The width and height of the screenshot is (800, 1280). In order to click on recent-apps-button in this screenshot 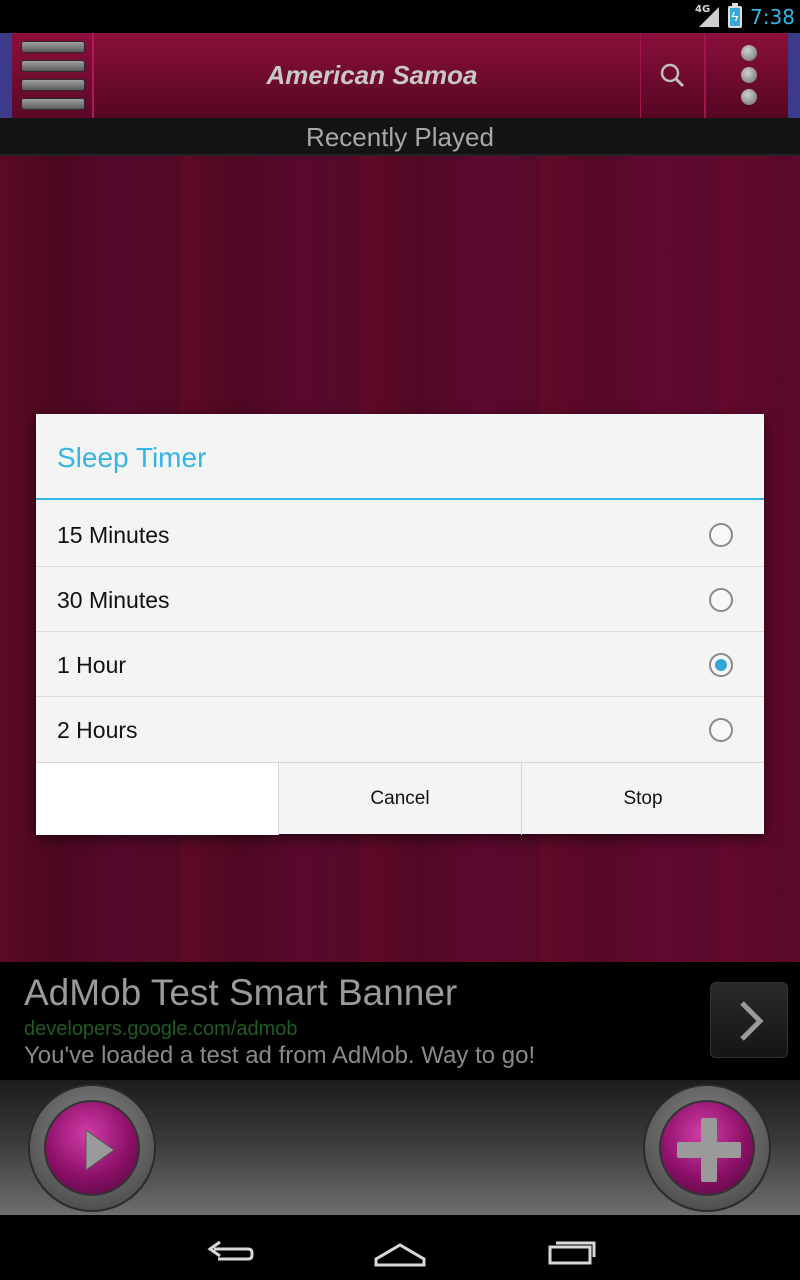, I will do `click(572, 1248)`.